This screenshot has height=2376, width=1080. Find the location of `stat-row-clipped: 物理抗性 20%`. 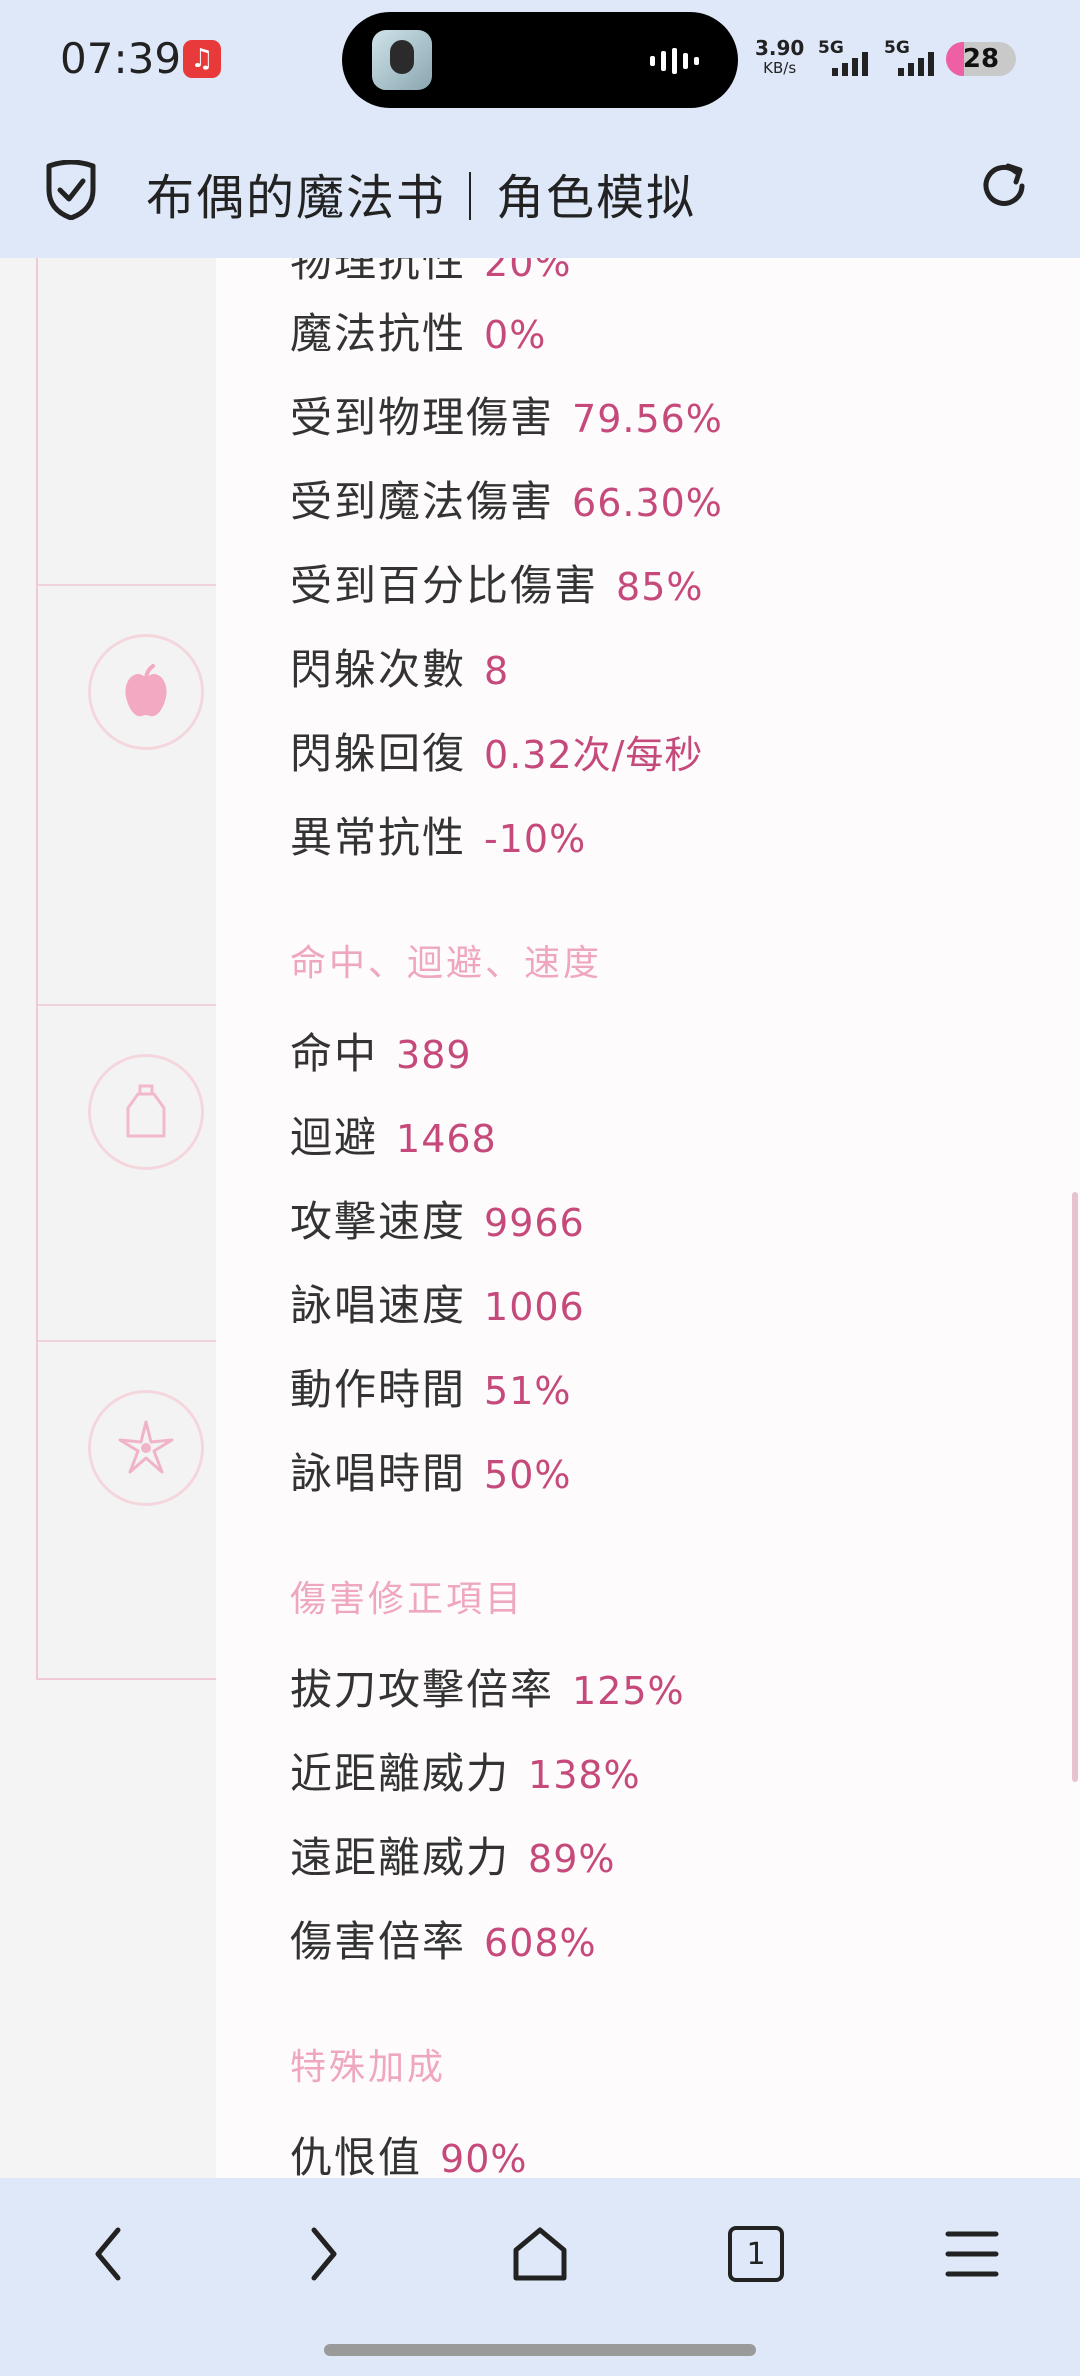

stat-row-clipped: 物理抗性 20% is located at coordinates (431, 272).